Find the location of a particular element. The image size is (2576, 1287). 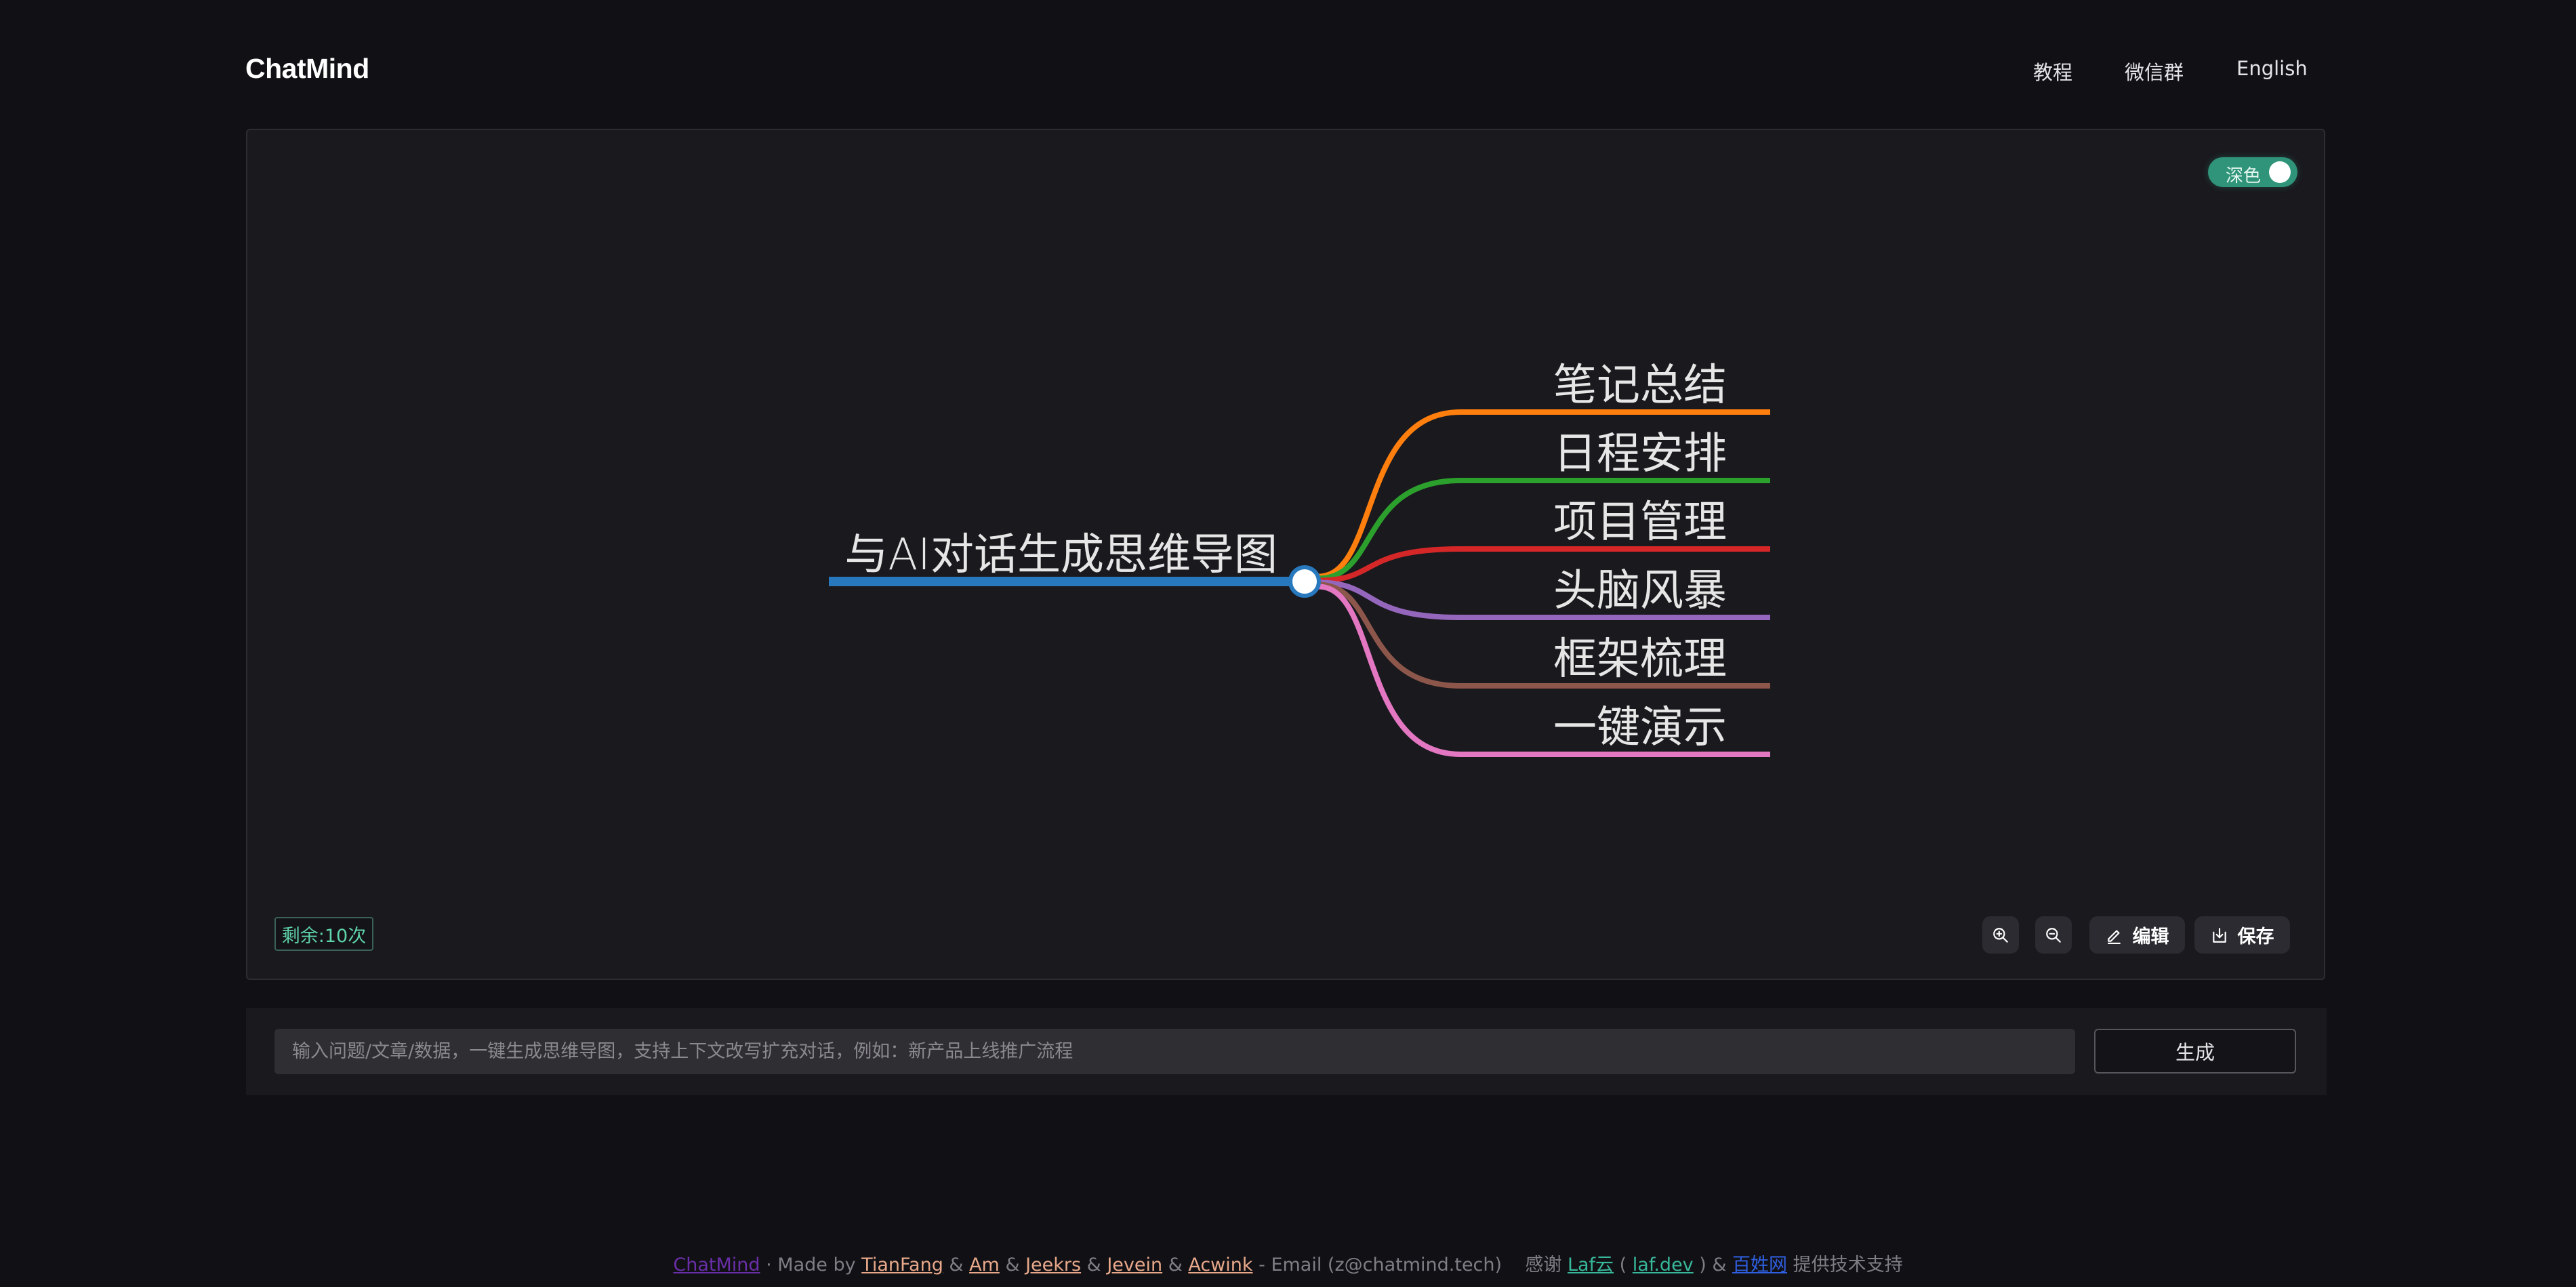

nav-tutorial: 教程 is located at coordinates (2053, 71).